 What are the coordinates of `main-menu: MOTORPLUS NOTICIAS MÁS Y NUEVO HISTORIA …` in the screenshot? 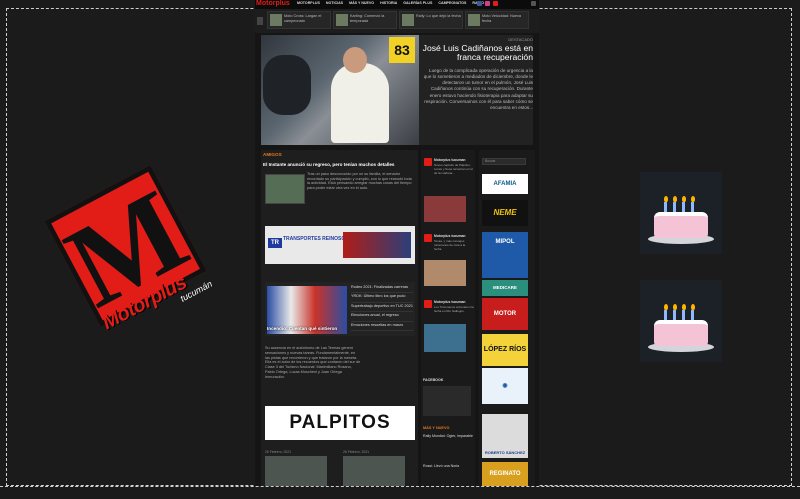 It's located at (390, 3).